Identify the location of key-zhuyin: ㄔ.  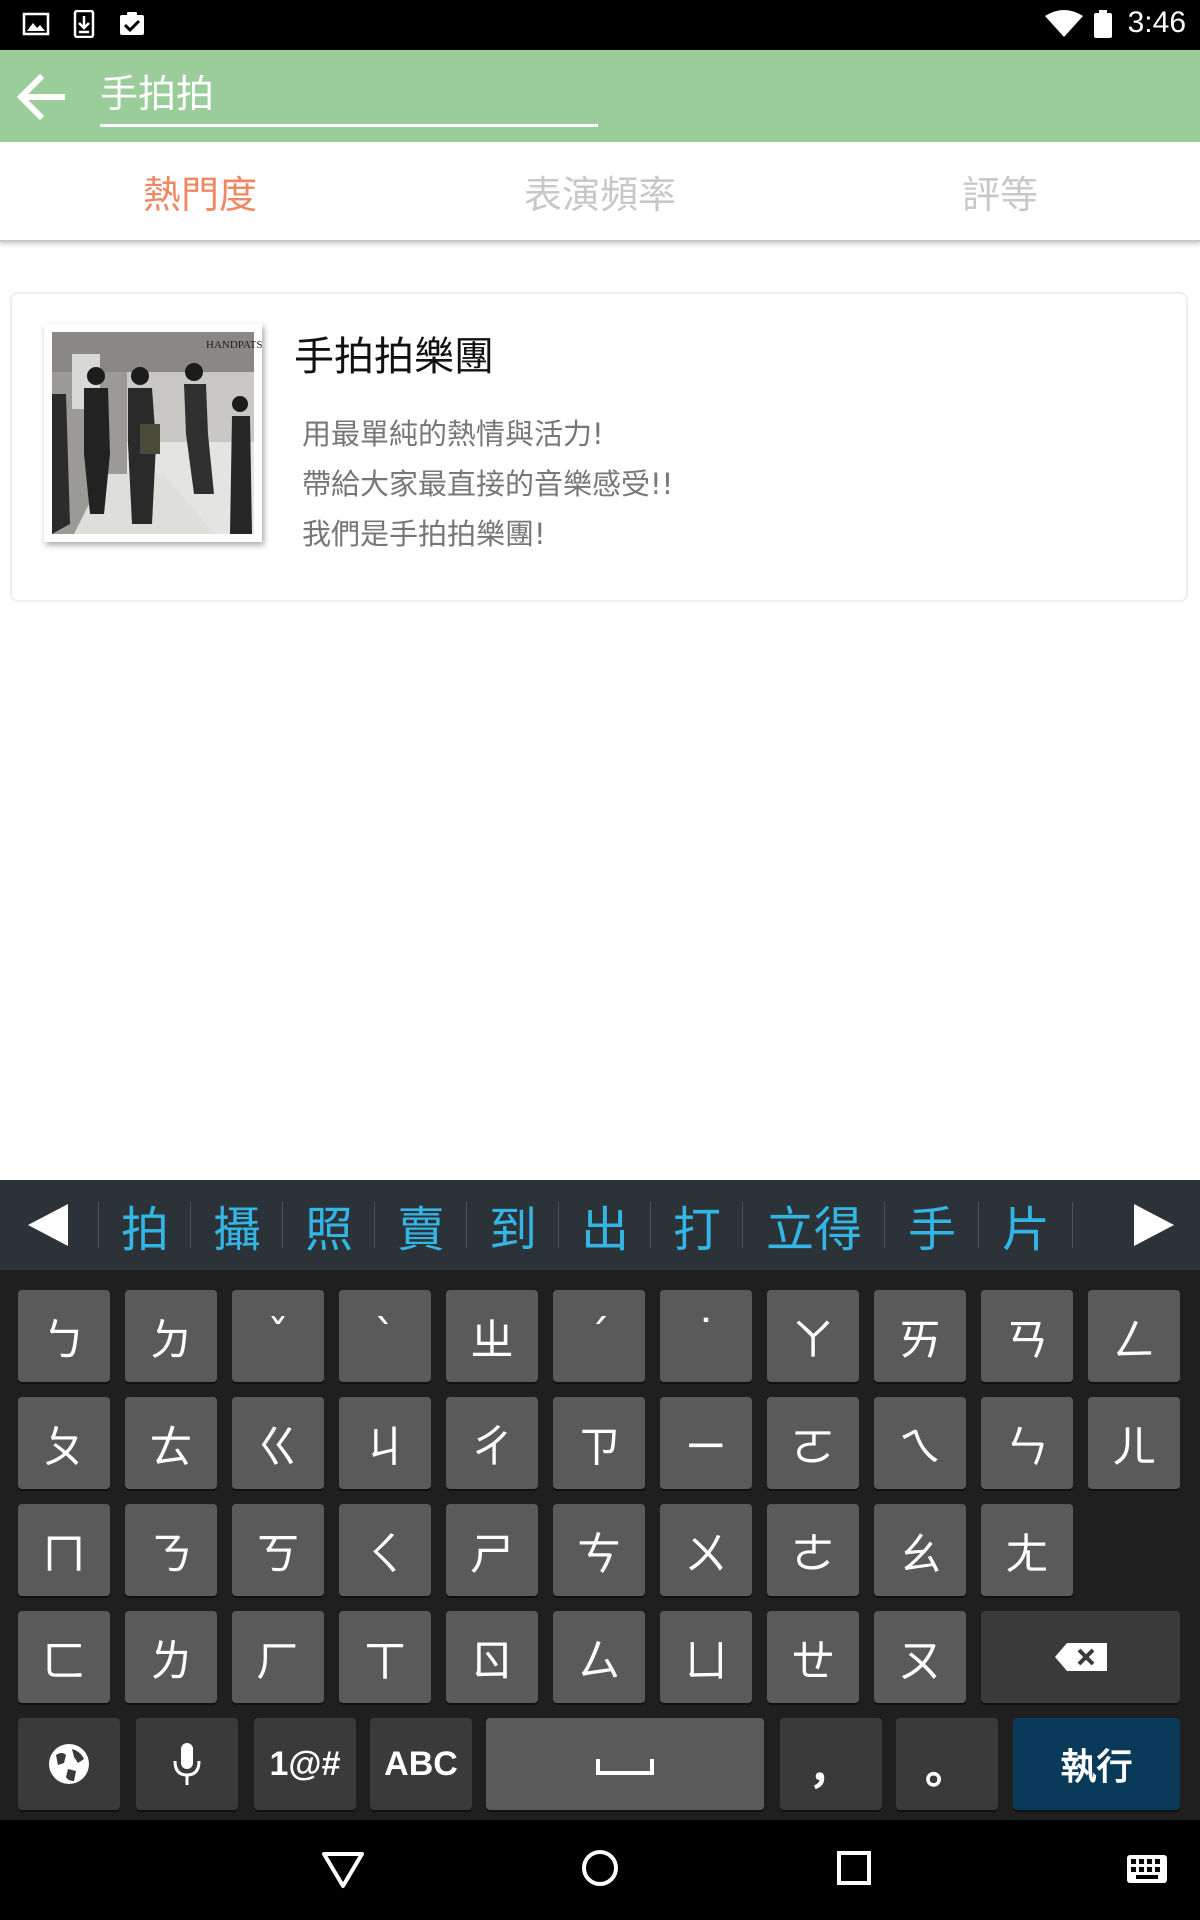
(492, 1443).